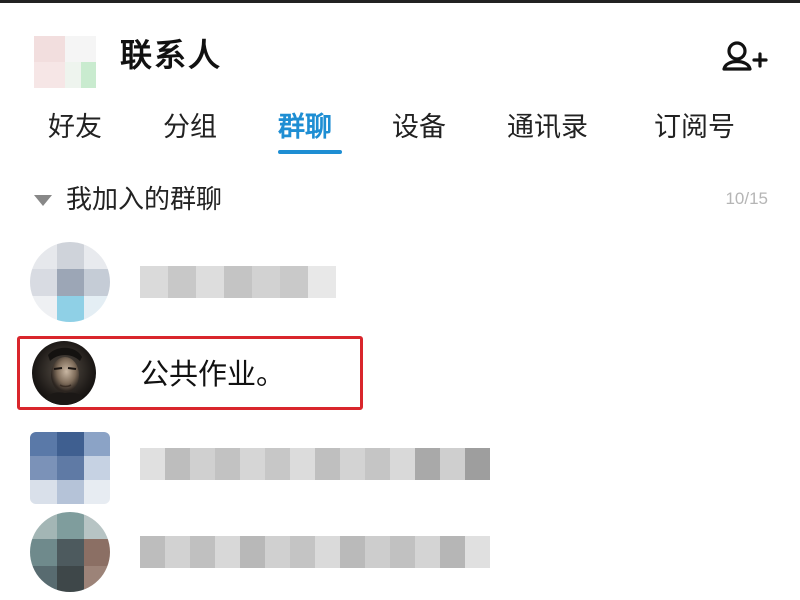 The width and height of the screenshot is (800, 600). Describe the element at coordinates (190, 128) in the screenshot. I see `tab-groups: 分组` at that location.